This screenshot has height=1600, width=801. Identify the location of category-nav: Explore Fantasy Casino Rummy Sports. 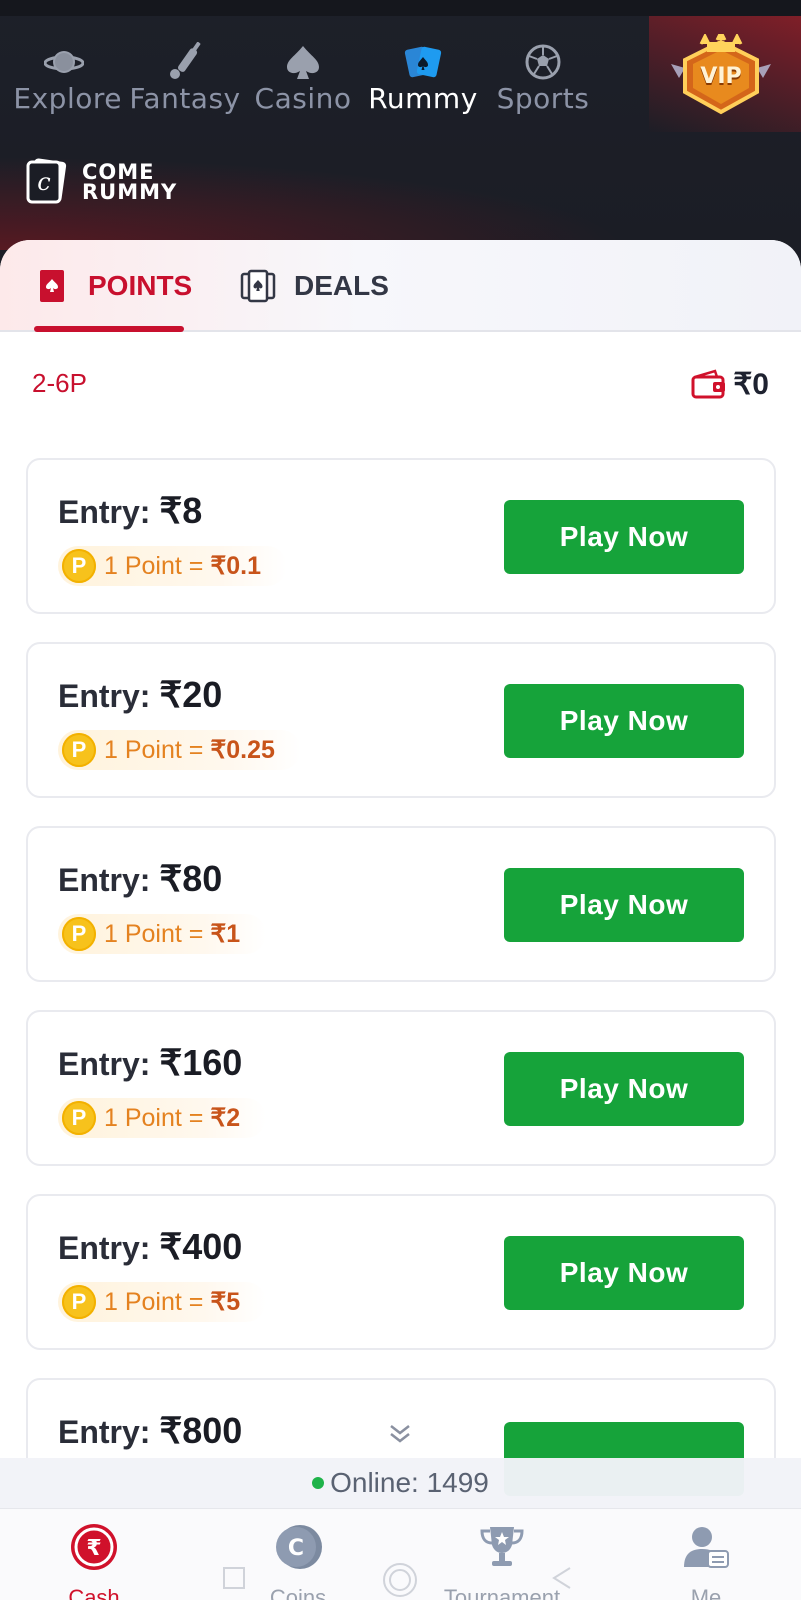
(325, 76).